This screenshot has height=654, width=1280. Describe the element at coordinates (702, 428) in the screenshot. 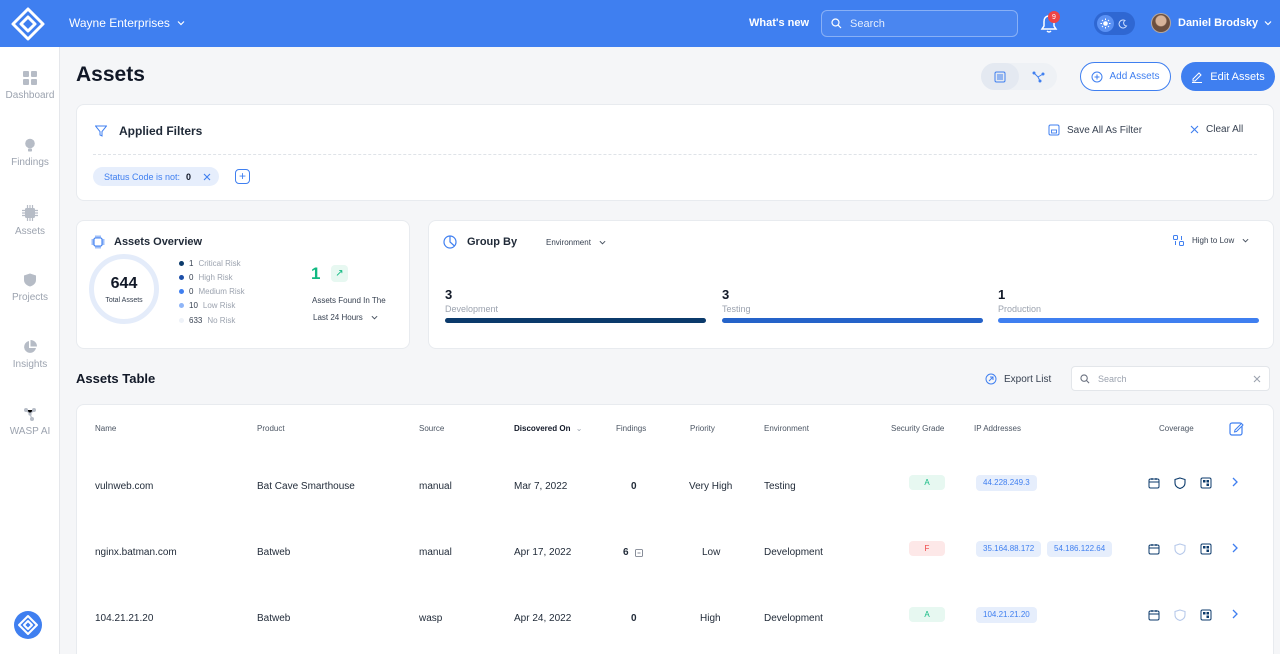

I see `col-priority: Priority` at that location.